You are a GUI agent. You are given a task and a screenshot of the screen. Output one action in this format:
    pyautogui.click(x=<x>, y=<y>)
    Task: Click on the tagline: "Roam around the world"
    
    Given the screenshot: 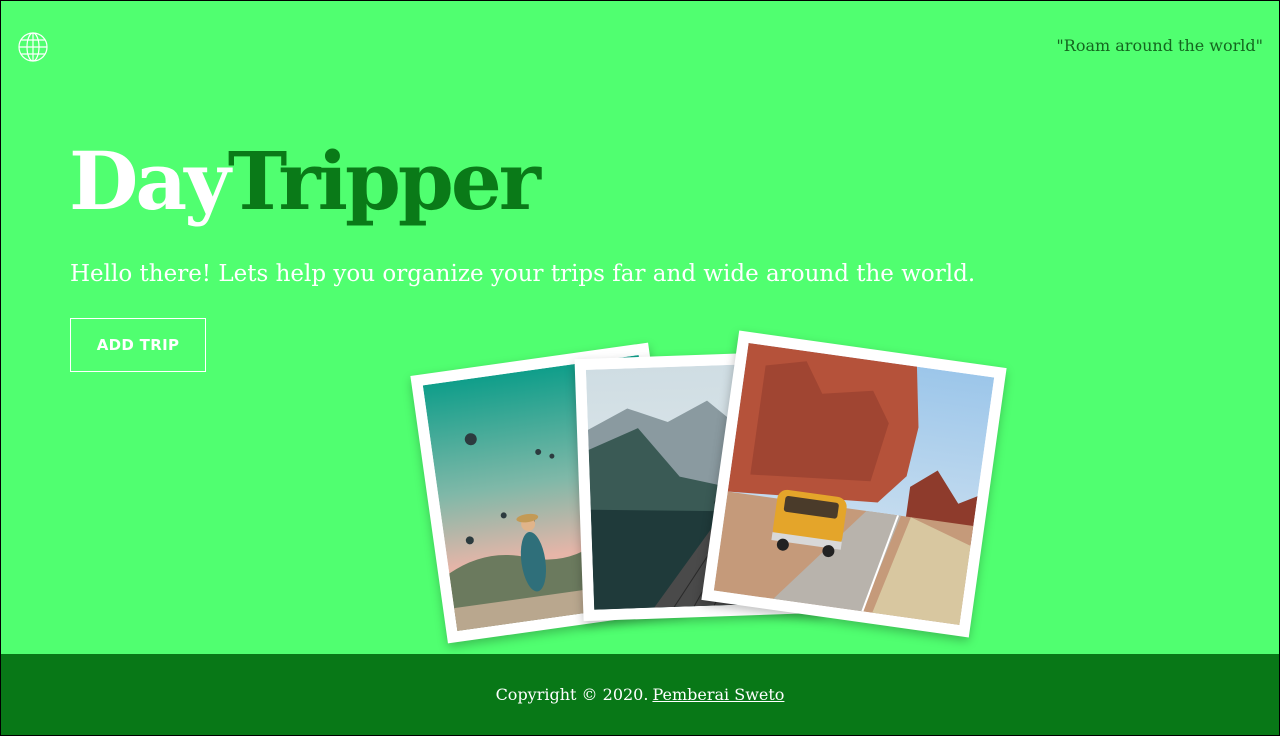 What is the action you would take?
    pyautogui.click(x=1159, y=45)
    